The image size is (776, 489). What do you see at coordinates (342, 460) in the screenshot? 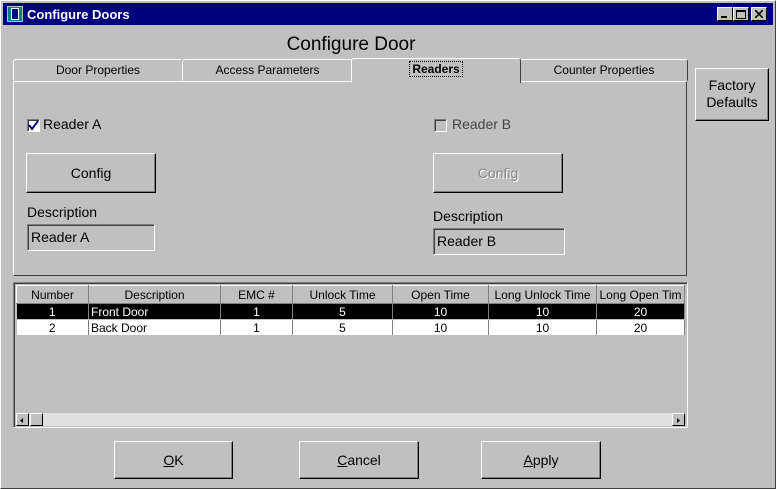
I see `cancel-mnemonic: C` at bounding box center [342, 460].